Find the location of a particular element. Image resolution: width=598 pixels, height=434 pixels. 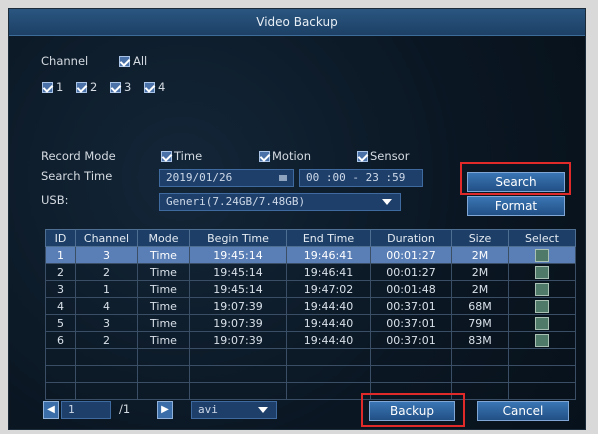

cell-size: 2M is located at coordinates (480, 272).